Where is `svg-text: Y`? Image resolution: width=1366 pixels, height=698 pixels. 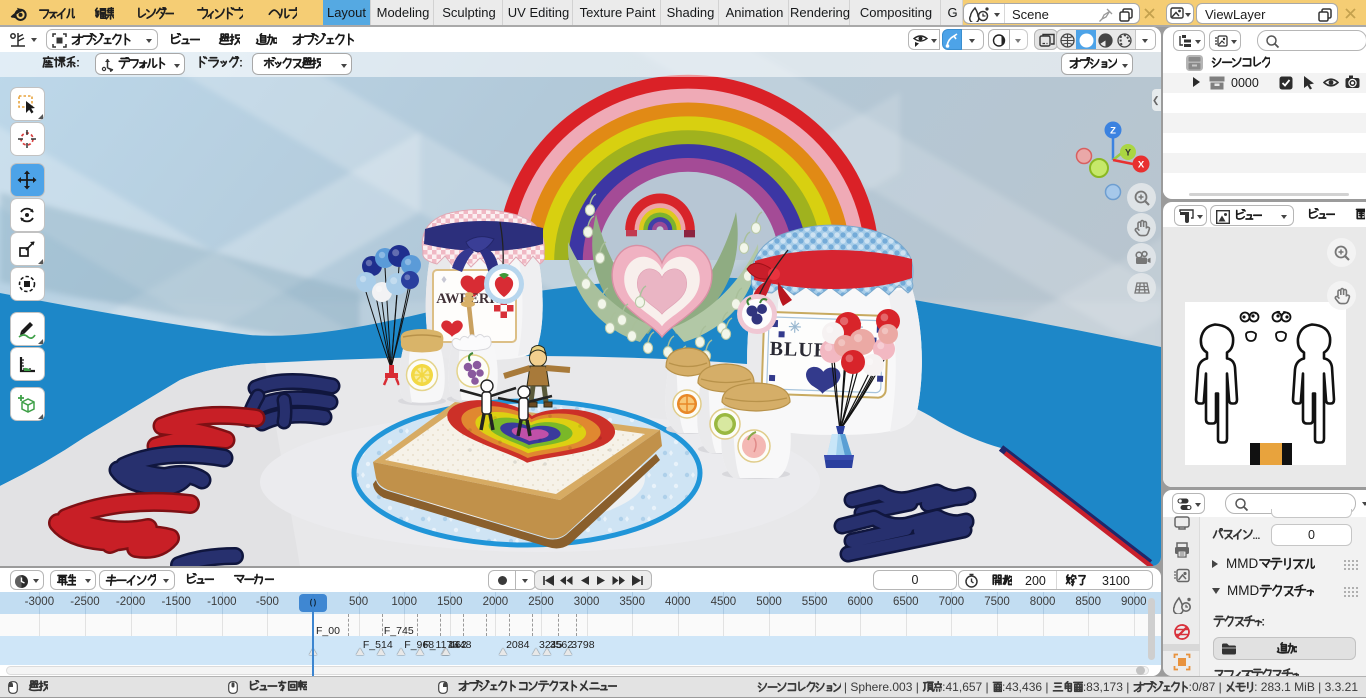
svg-text: Y is located at coordinates (1128, 153).